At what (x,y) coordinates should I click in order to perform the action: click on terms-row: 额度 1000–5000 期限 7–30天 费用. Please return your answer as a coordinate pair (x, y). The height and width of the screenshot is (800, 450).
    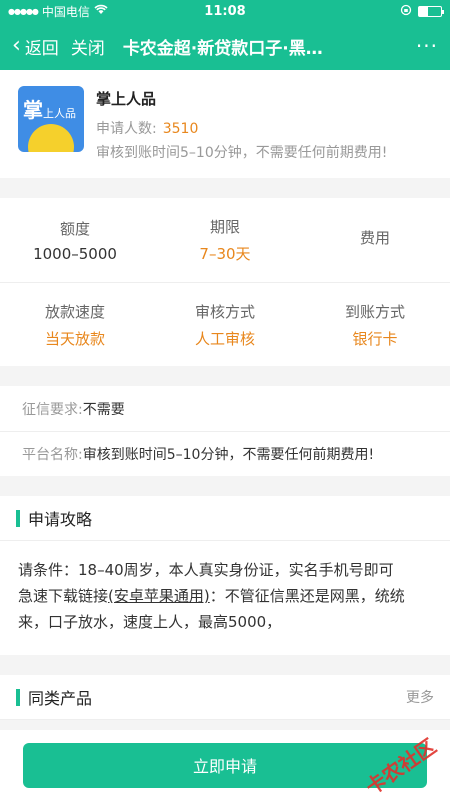
    Looking at the image, I should click on (225, 240).